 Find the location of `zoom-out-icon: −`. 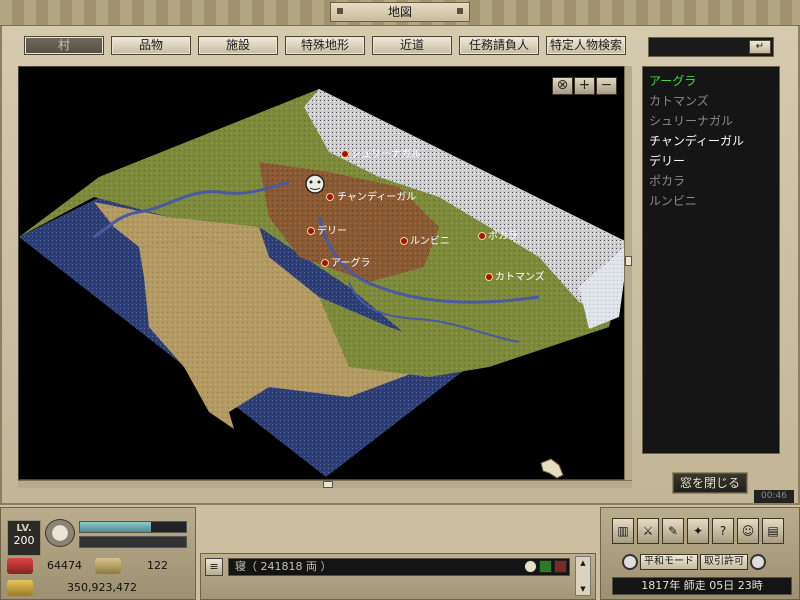

zoom-out-icon: − is located at coordinates (606, 86).